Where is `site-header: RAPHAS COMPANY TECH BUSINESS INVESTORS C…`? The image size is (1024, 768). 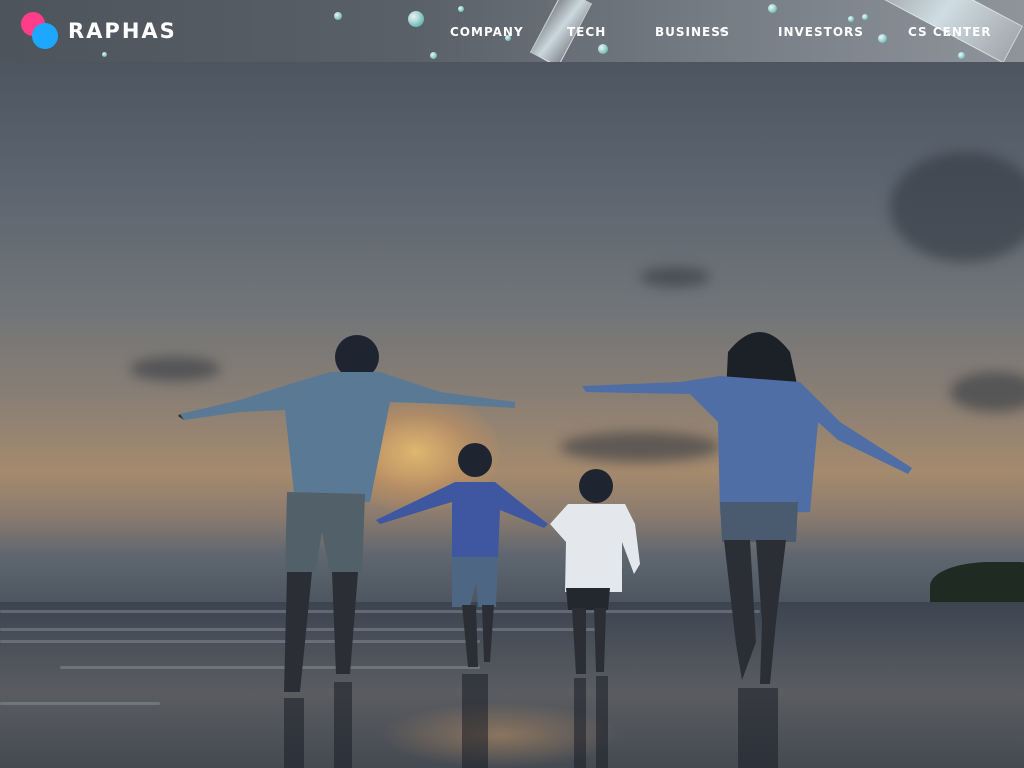
site-header: RAPHAS COMPANY TECH BUSINESS INVESTORS C… is located at coordinates (512, 31).